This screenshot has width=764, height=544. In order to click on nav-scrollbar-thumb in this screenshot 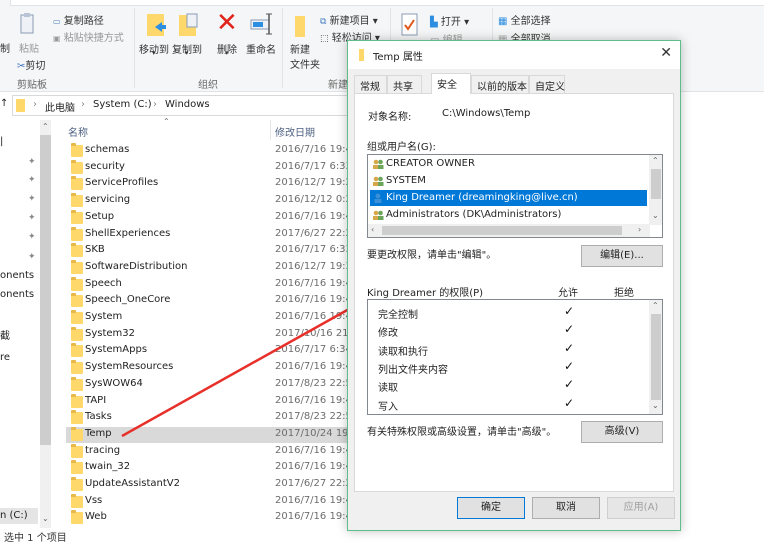, I will do `click(45, 290)`.